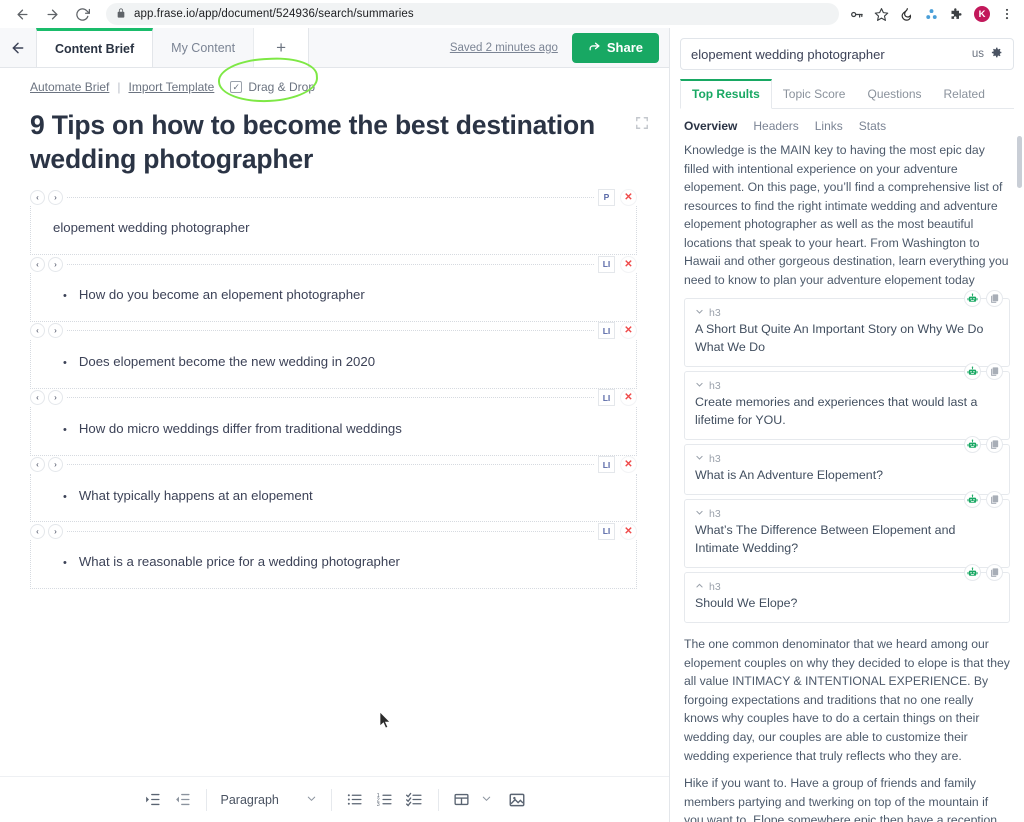  What do you see at coordinates (339, 228) in the screenshot?
I see `block-text: elopement wedding photographer` at bounding box center [339, 228].